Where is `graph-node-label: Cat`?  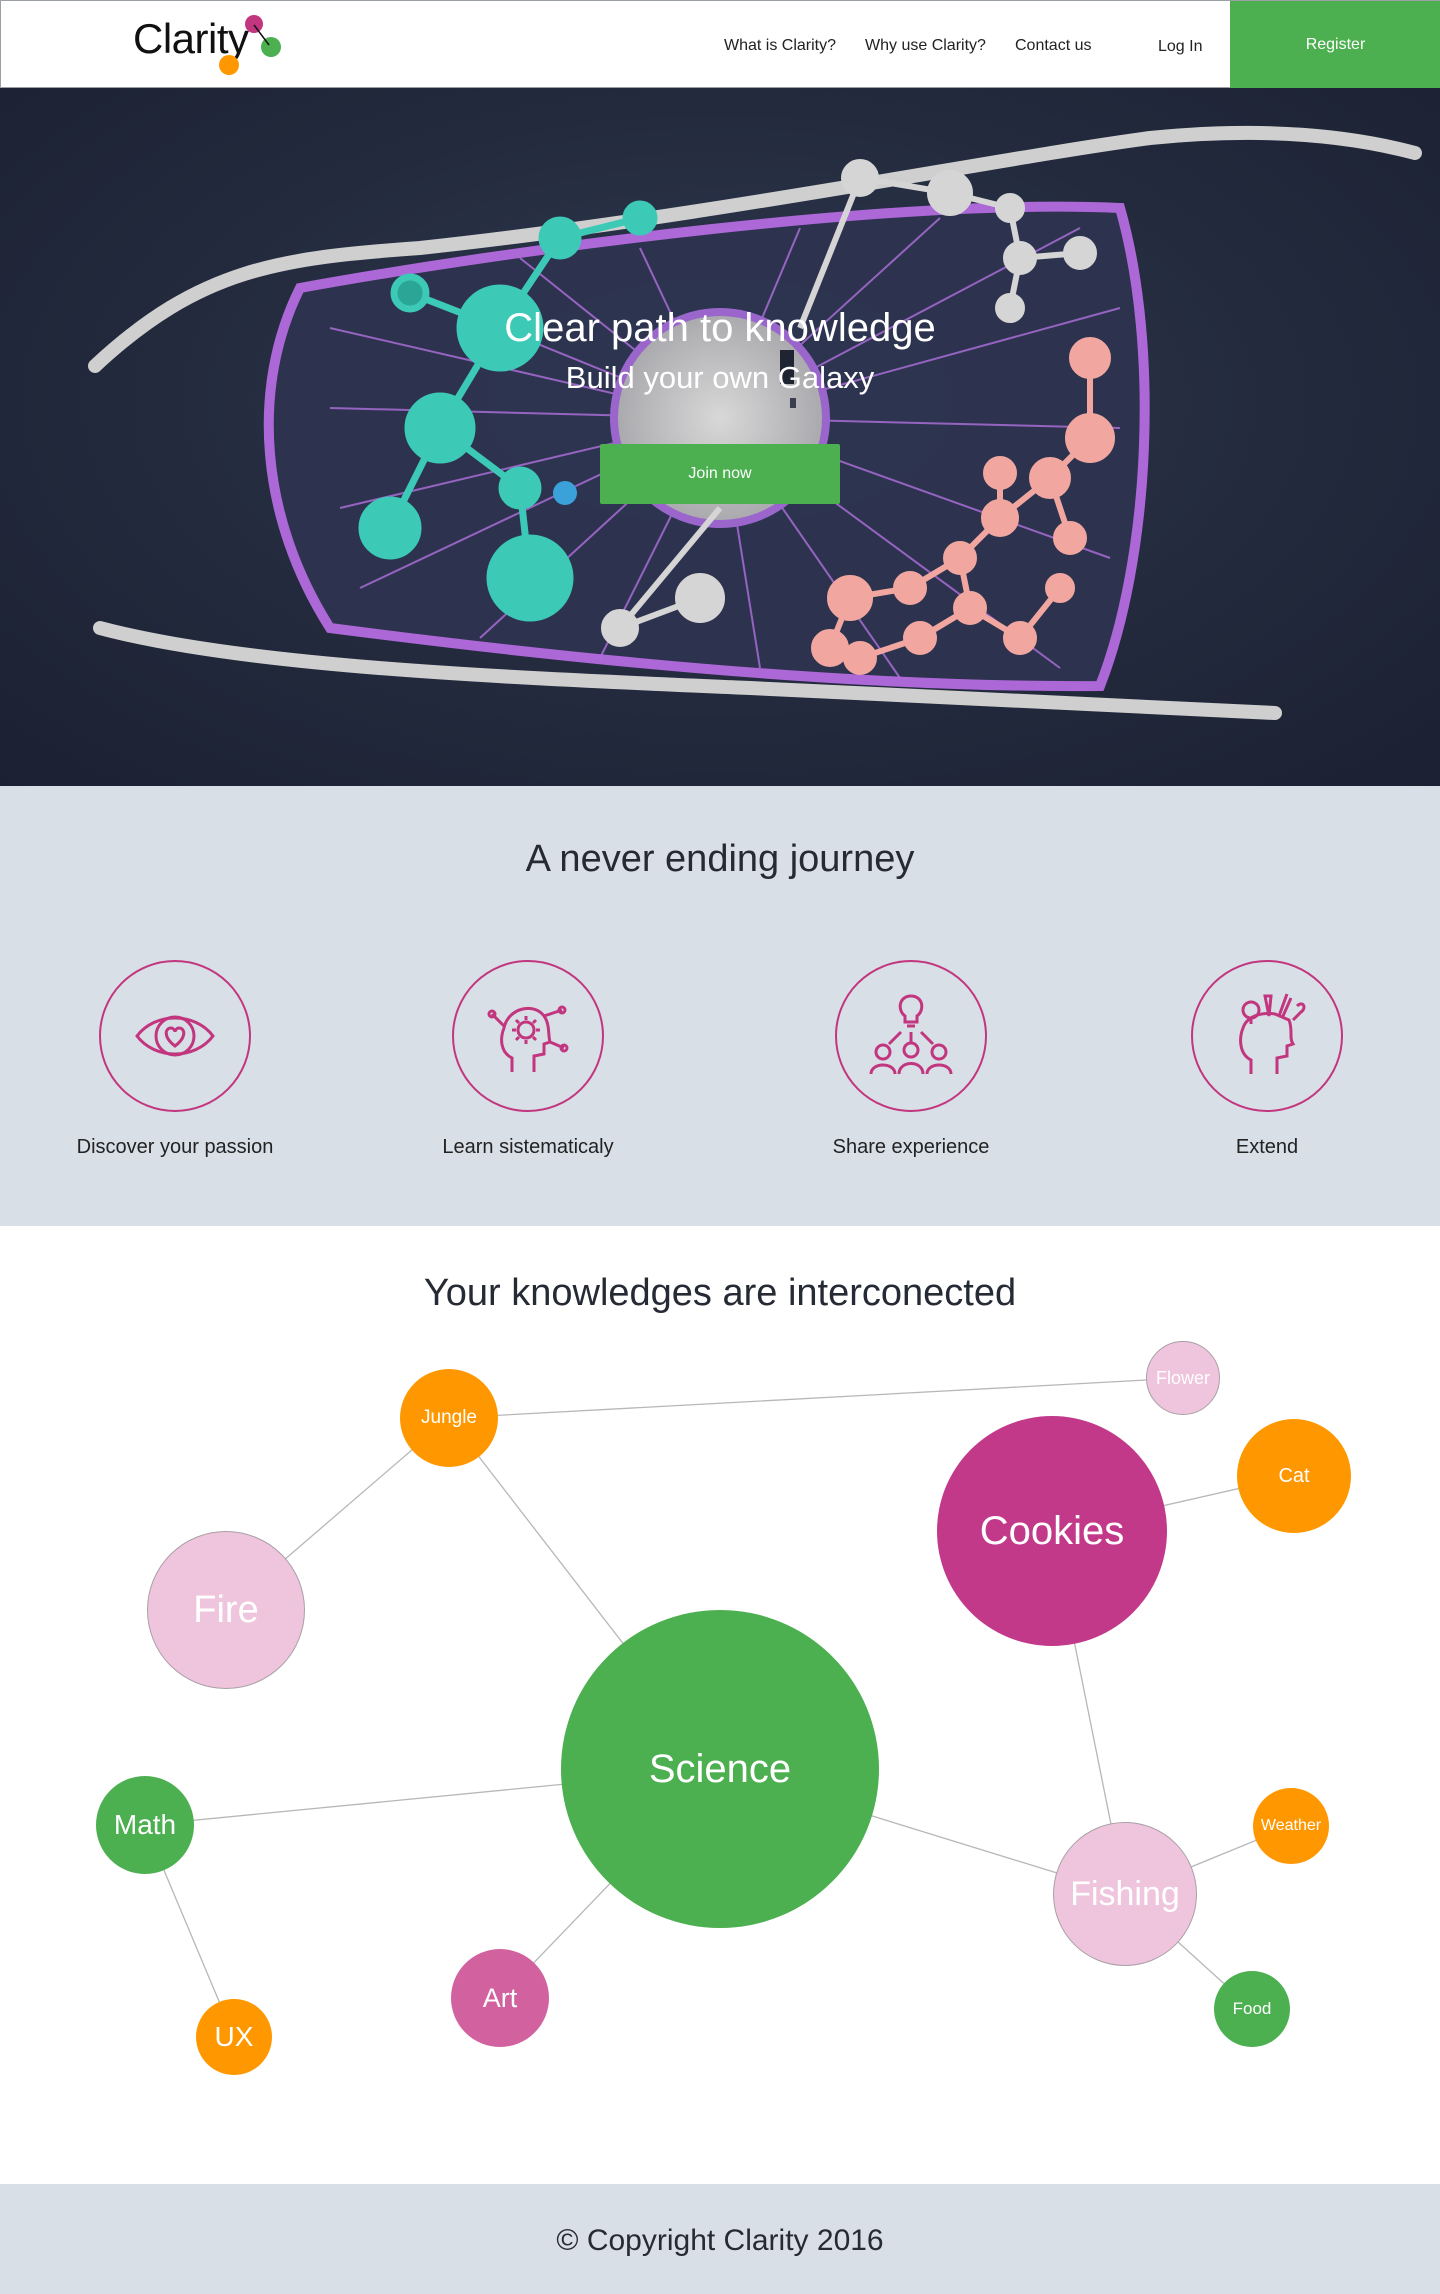 graph-node-label: Cat is located at coordinates (1294, 1475).